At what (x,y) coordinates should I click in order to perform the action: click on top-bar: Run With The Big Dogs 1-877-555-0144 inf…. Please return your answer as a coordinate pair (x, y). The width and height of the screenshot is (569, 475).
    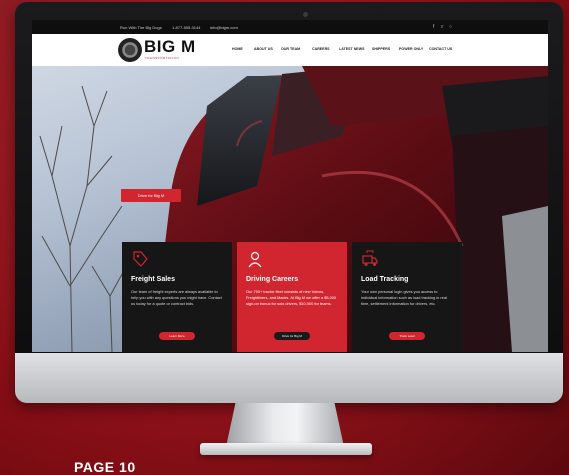
    Looking at the image, I should click on (290, 27).